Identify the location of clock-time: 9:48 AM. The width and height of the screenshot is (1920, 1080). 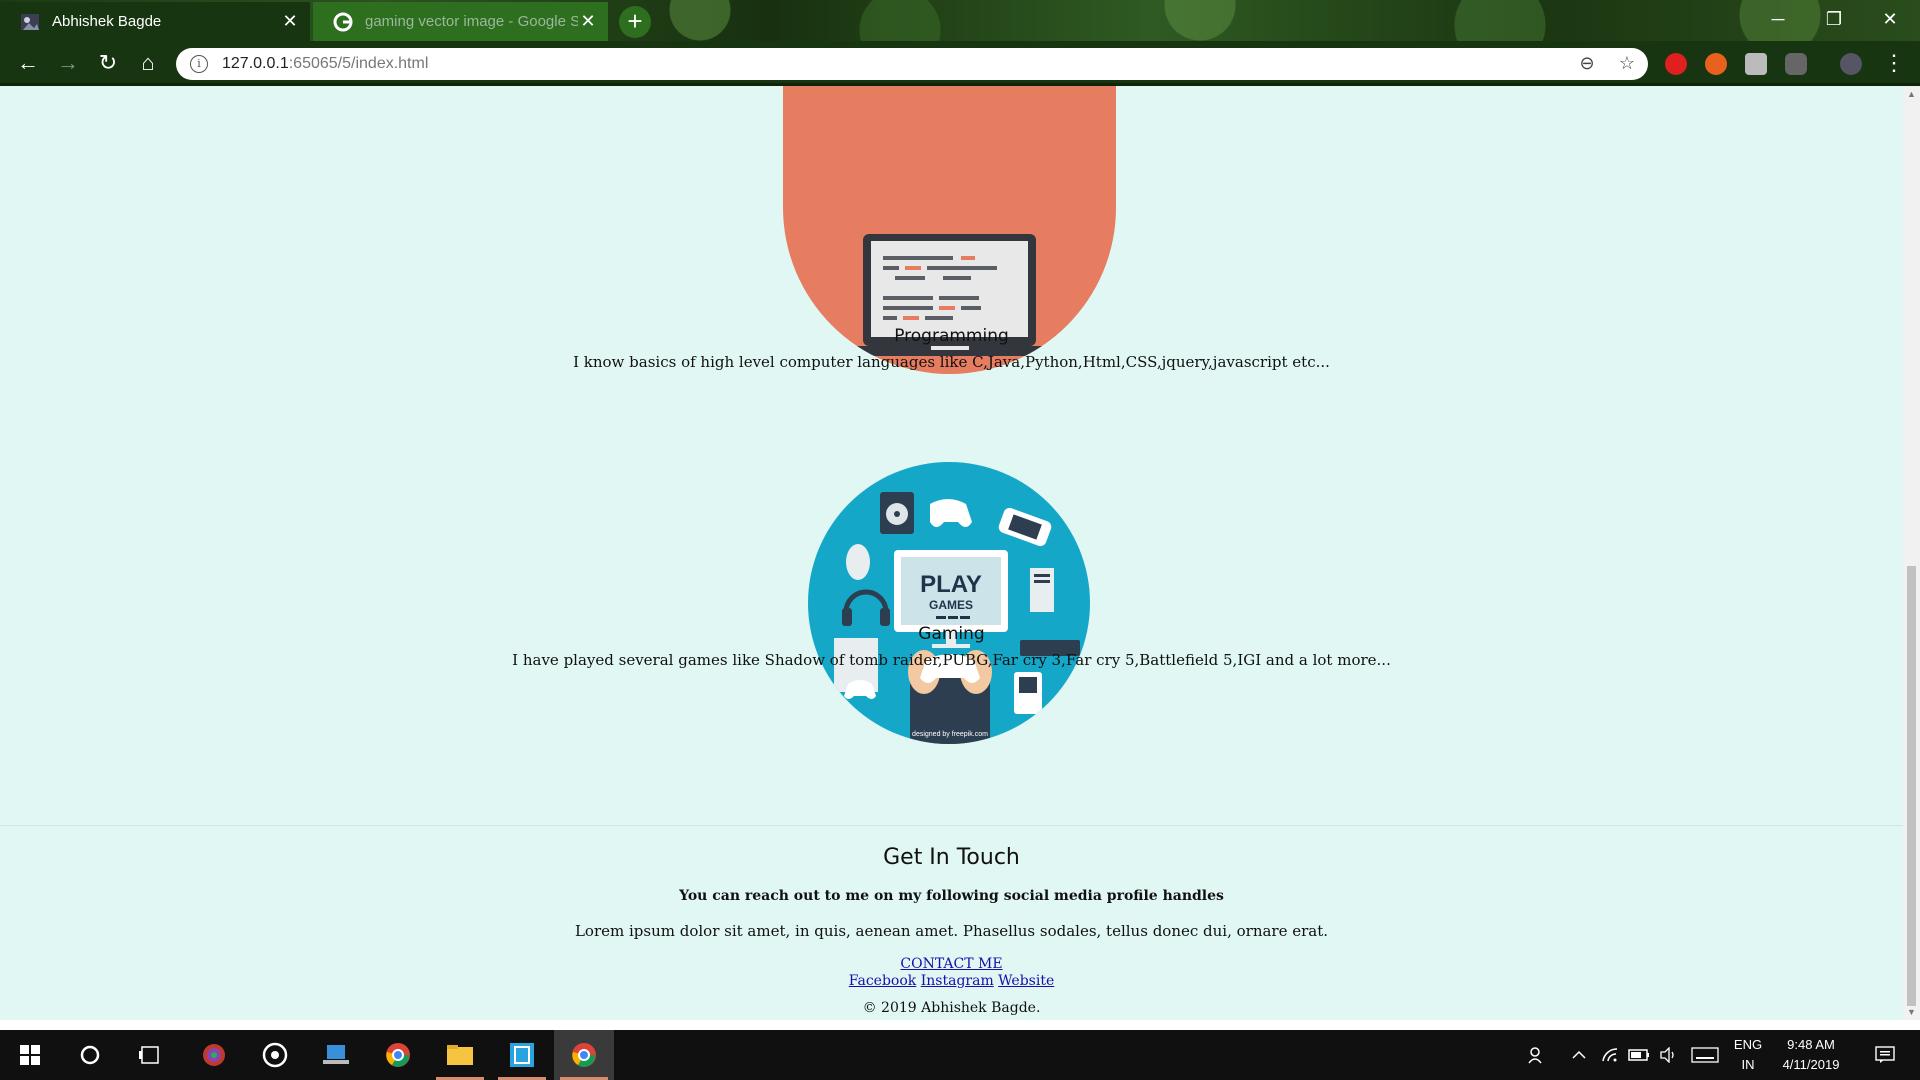
(1811, 1044).